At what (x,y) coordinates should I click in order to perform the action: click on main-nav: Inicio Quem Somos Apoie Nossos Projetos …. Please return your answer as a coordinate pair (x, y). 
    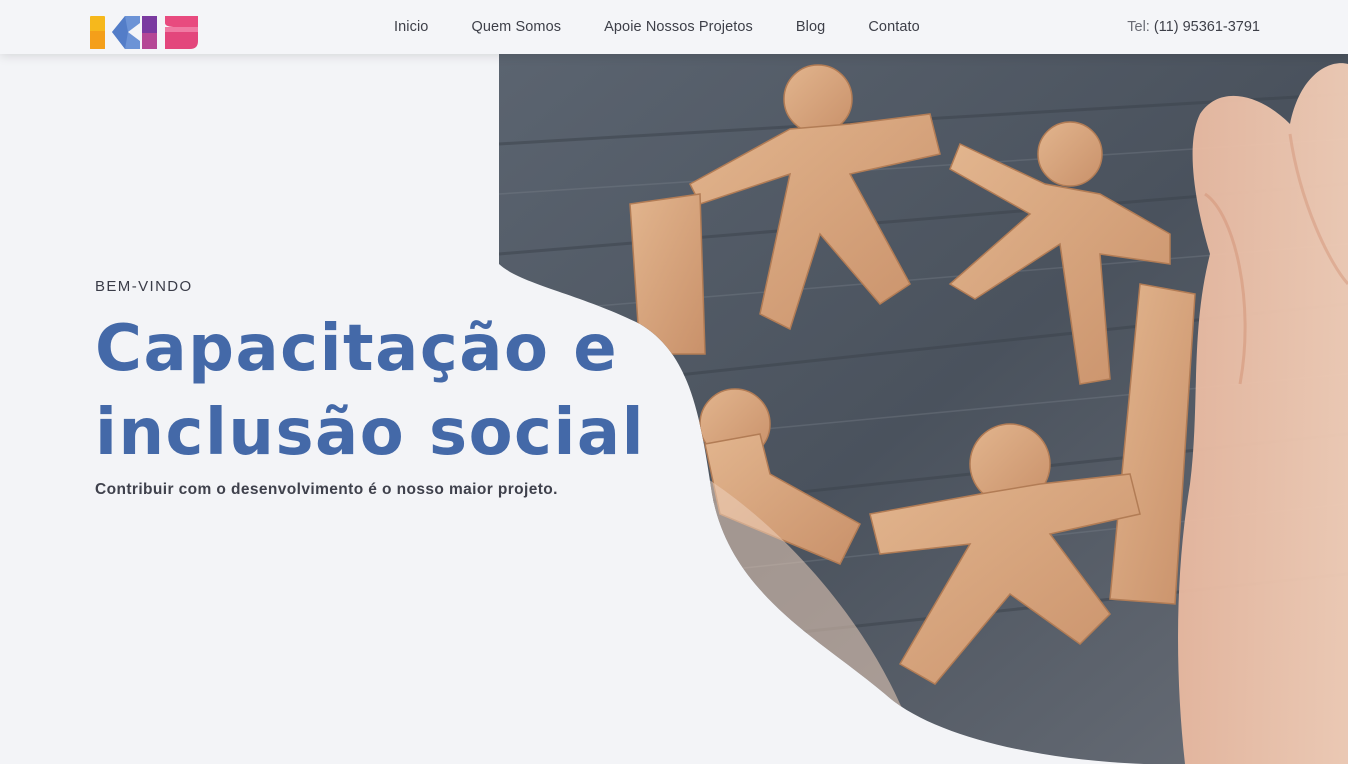
    Looking at the image, I should click on (657, 27).